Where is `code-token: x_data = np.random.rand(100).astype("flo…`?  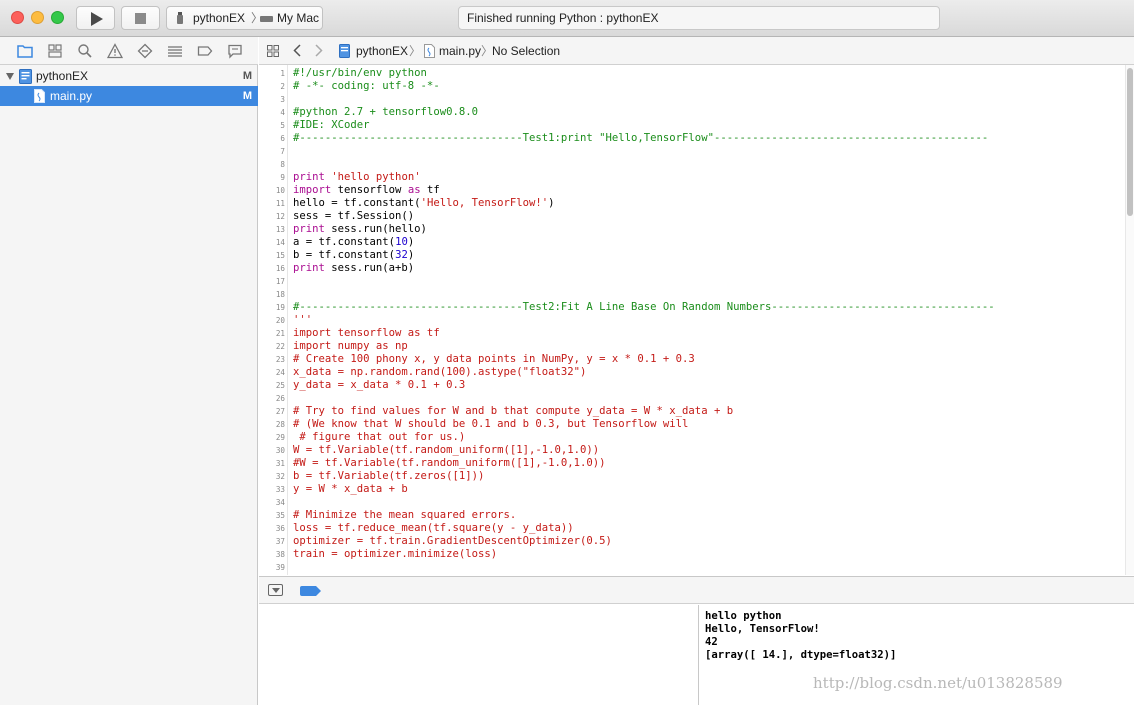
code-token: x_data = np.random.rand(100).astype("flo… is located at coordinates (440, 372).